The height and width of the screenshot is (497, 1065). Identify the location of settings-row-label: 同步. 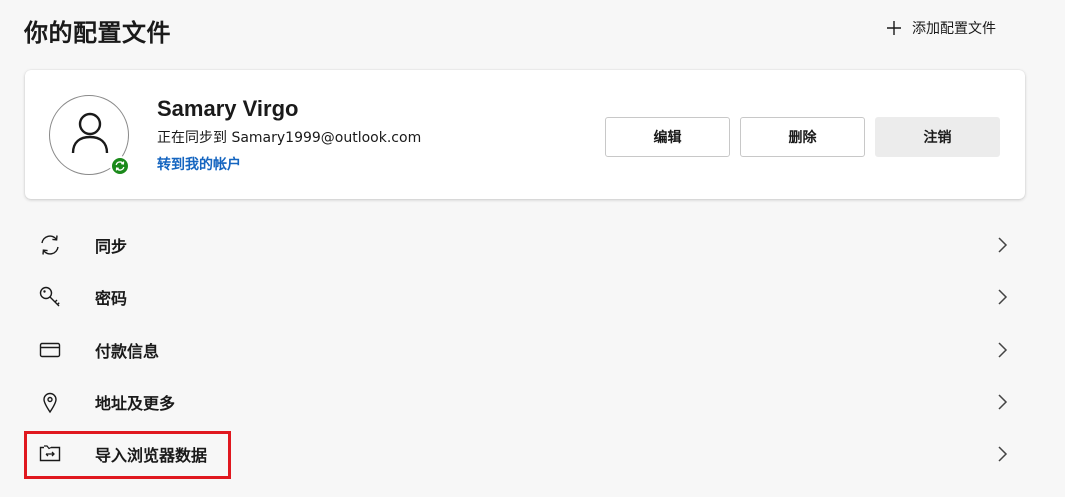
(111, 246).